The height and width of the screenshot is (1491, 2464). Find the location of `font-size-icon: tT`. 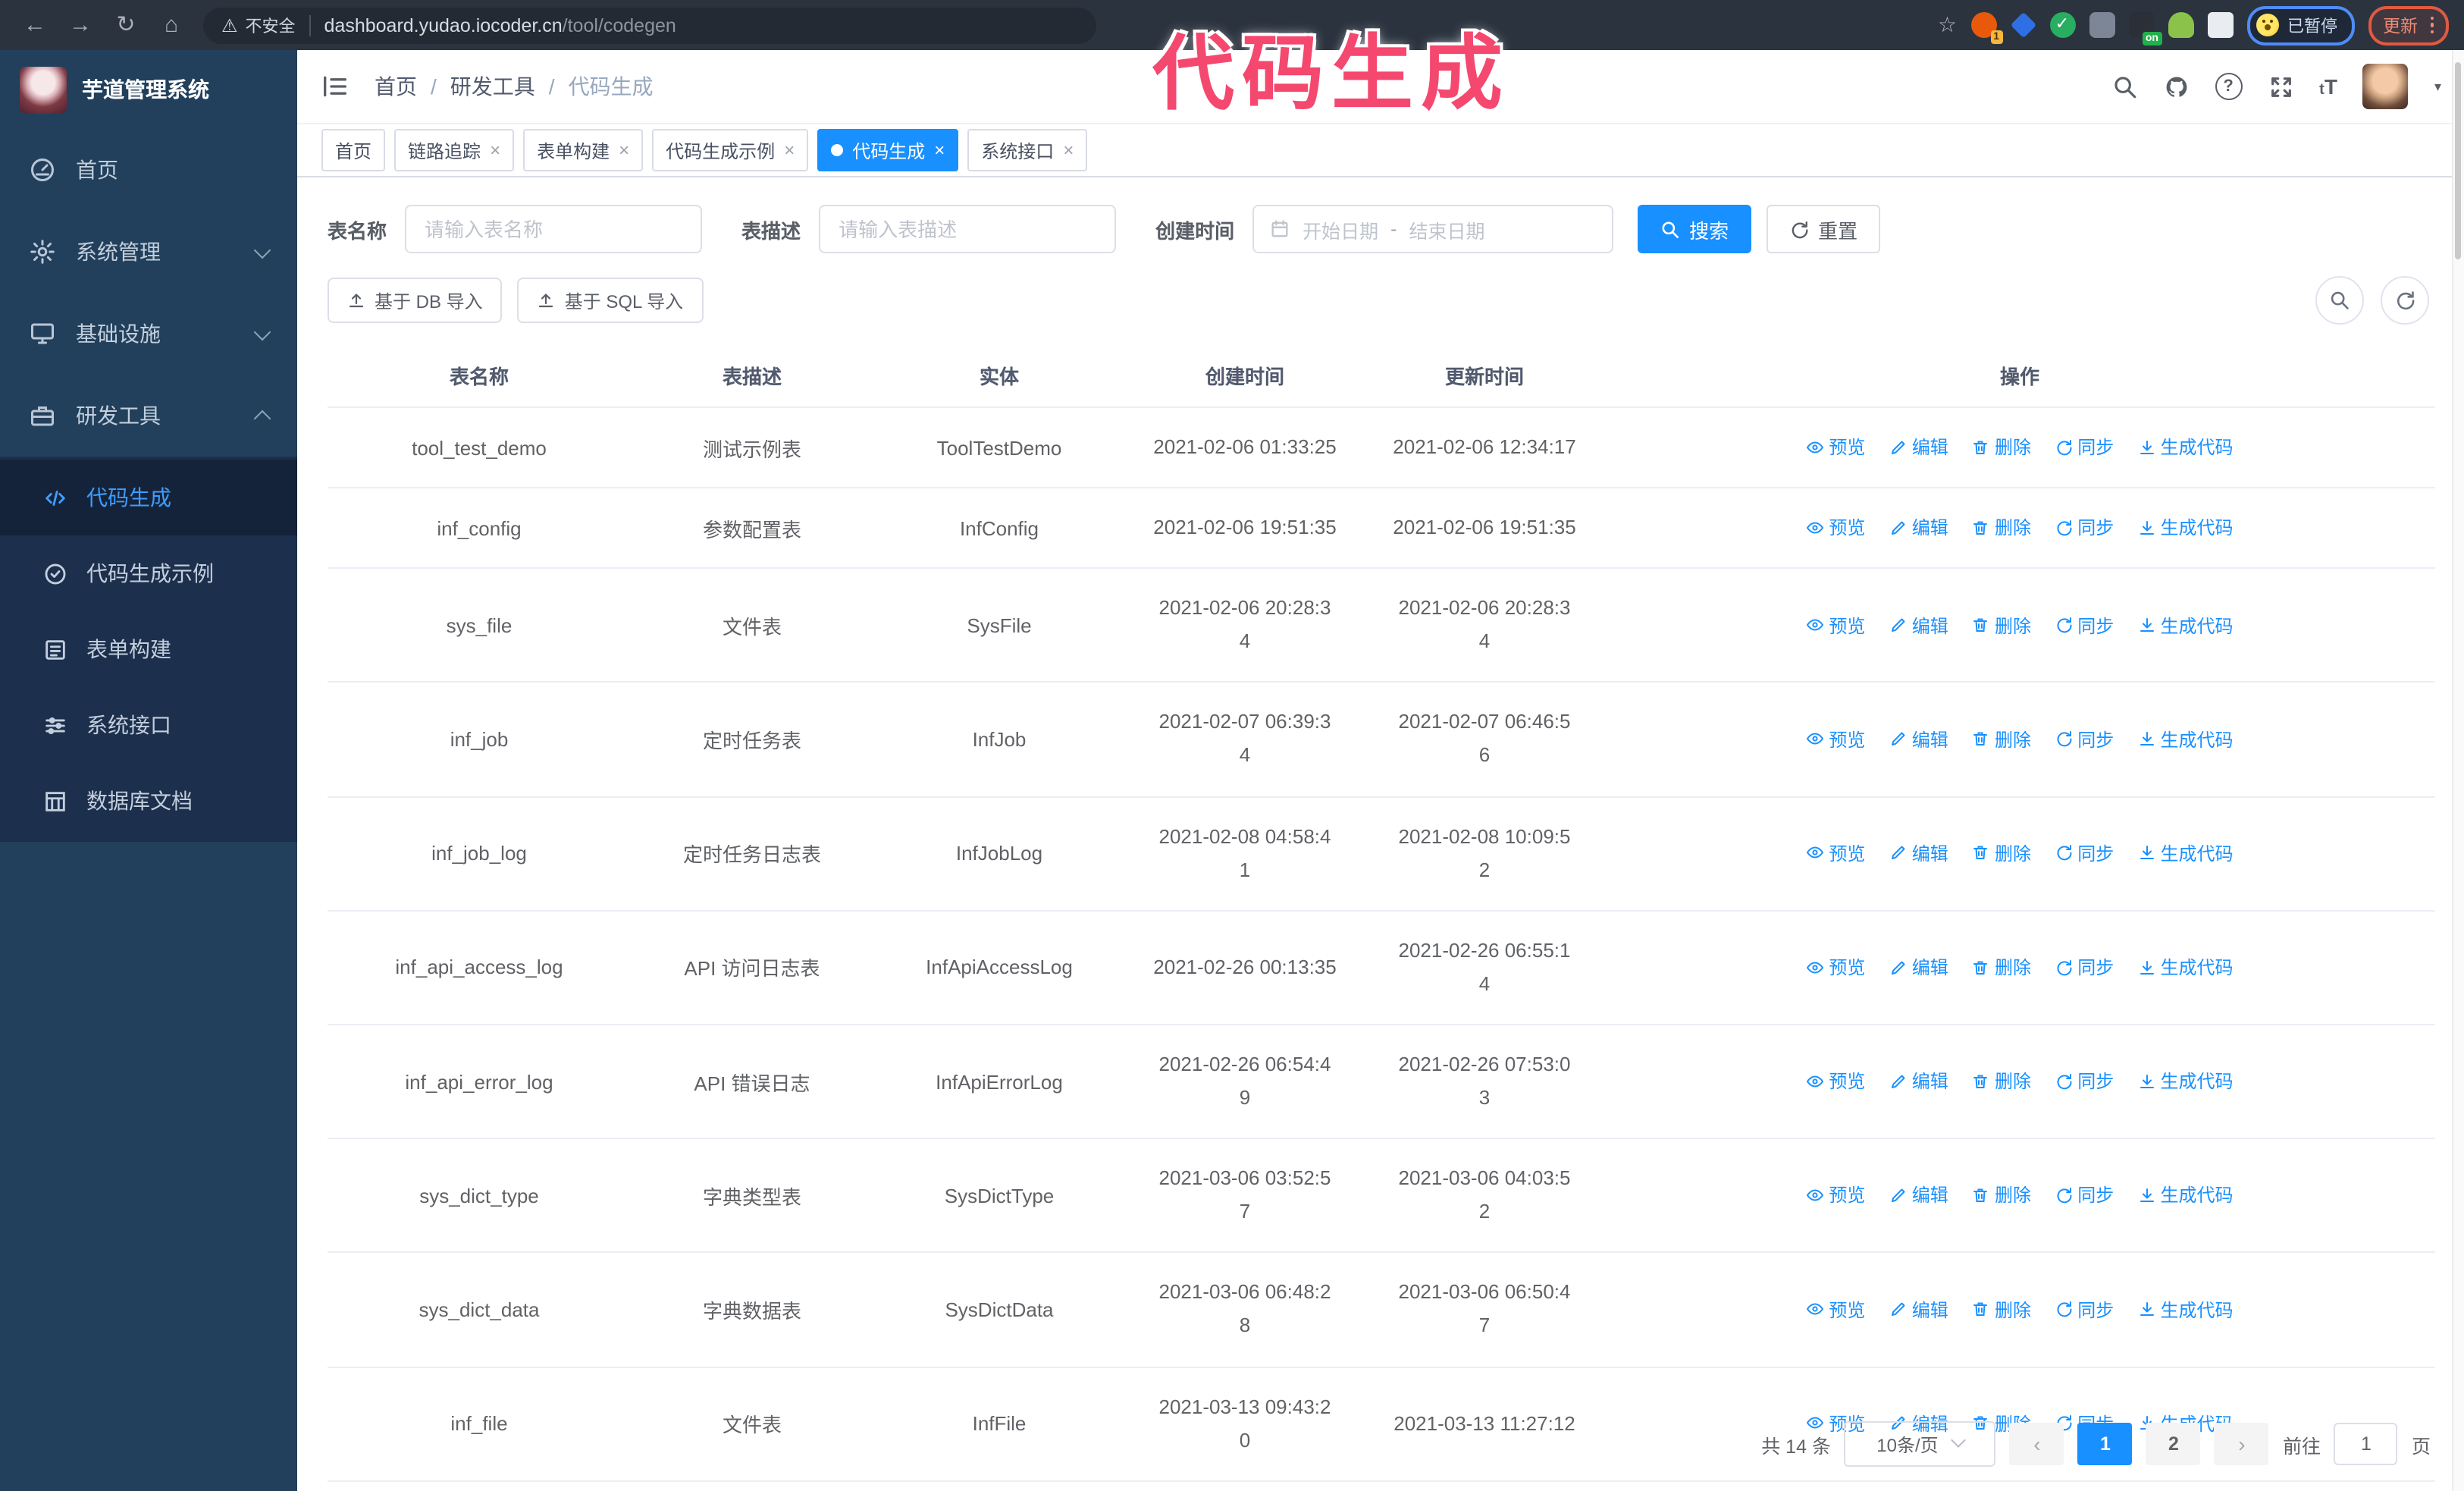

font-size-icon: tT is located at coordinates (2328, 86).